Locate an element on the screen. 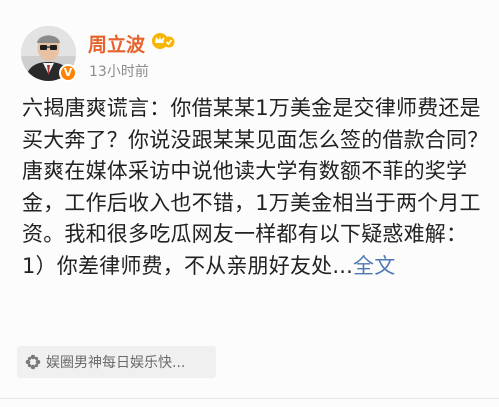 This screenshot has height=407, width=499. crown-level-icon is located at coordinates (163, 41).